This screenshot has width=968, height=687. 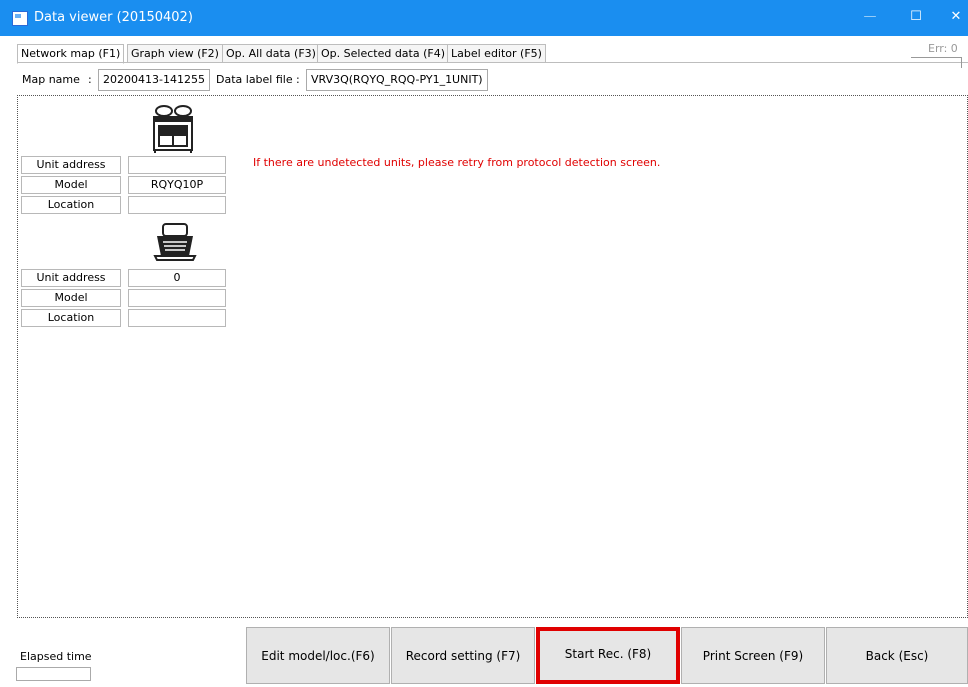 What do you see at coordinates (71, 185) in the screenshot?
I see `unit1-model-label: Model` at bounding box center [71, 185].